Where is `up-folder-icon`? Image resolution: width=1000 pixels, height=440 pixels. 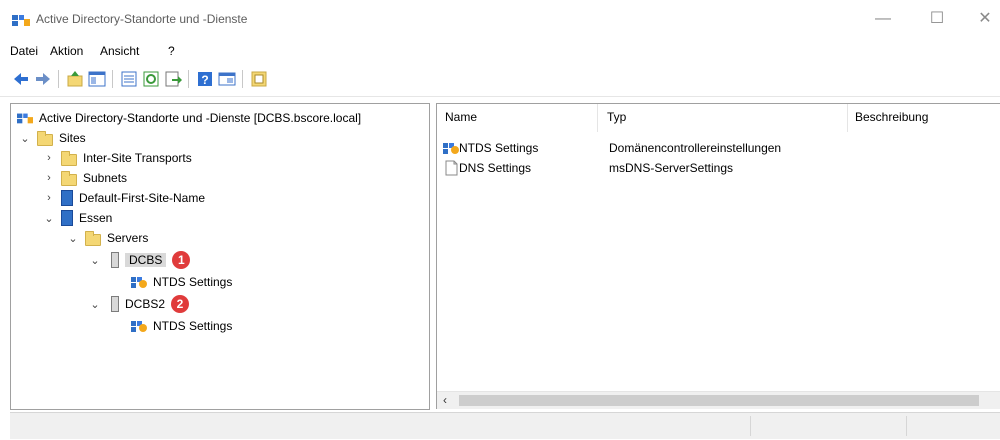 up-folder-icon is located at coordinates (75, 79).